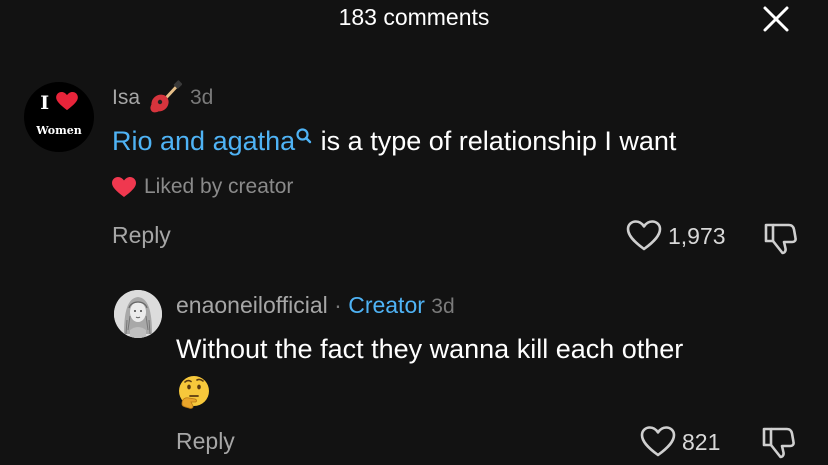 The image size is (828, 465). What do you see at coordinates (212, 141) in the screenshot?
I see `mention-link: Rio and agatha` at bounding box center [212, 141].